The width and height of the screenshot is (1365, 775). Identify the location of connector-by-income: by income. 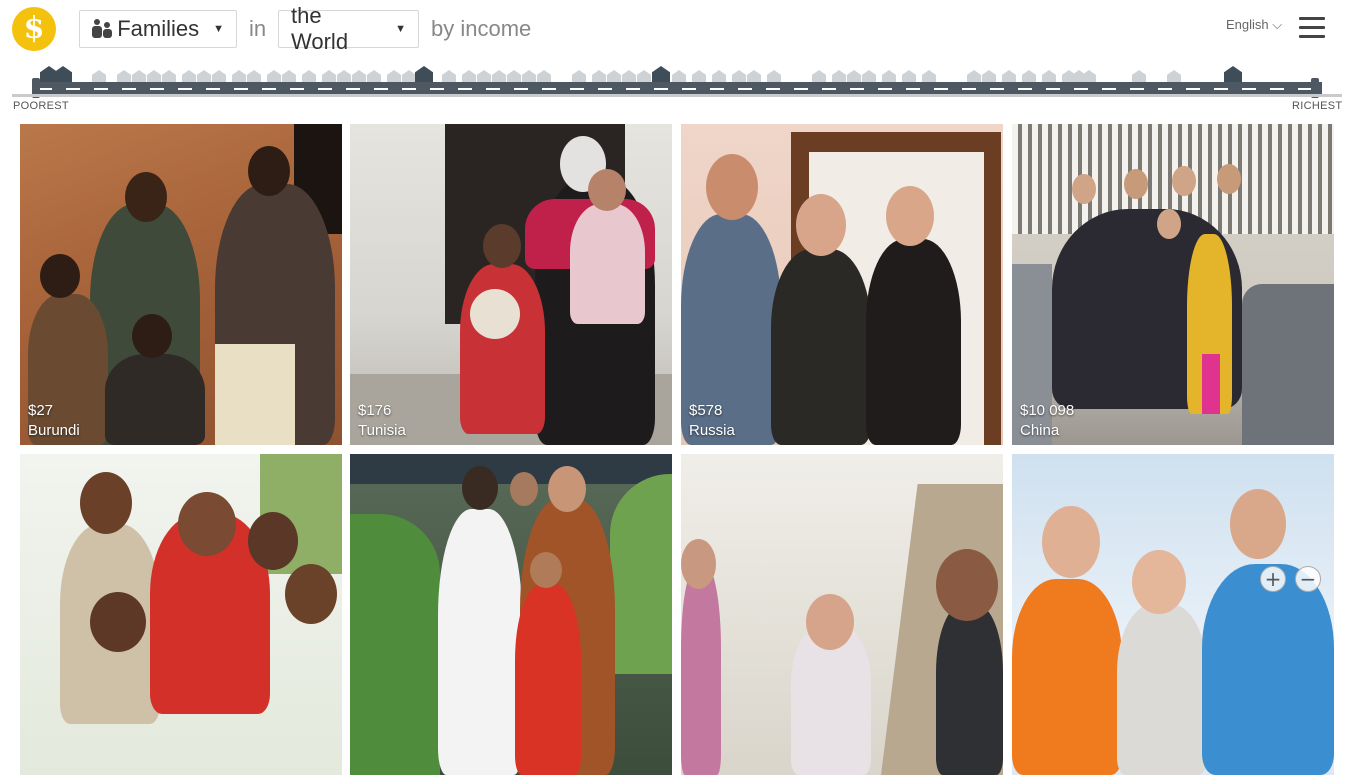
(481, 28).